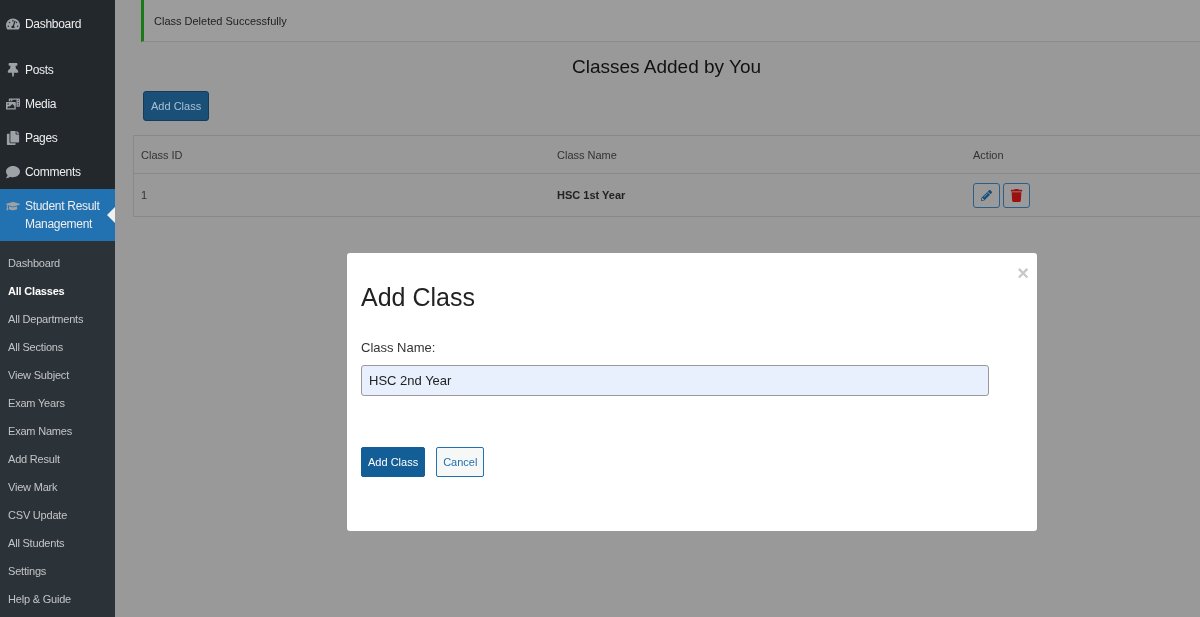 Image resolution: width=1200 pixels, height=617 pixels. I want to click on media-icon, so click(13, 104).